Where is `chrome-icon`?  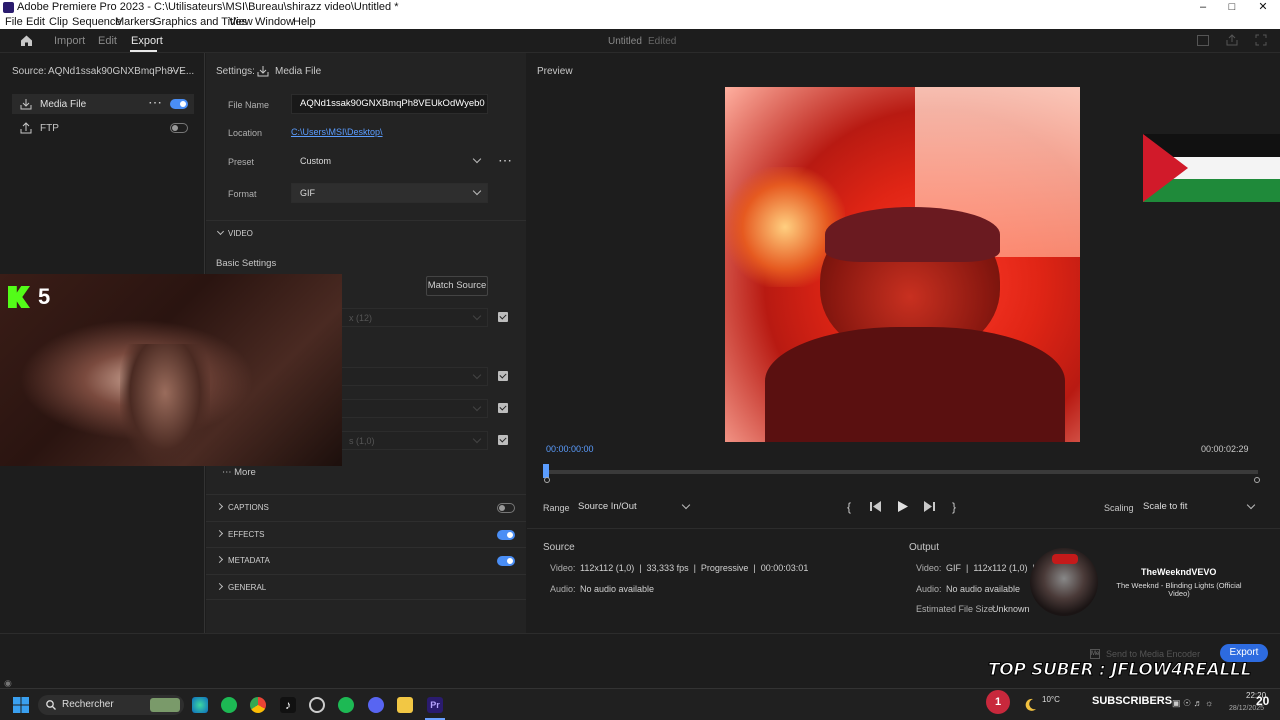 chrome-icon is located at coordinates (258, 705).